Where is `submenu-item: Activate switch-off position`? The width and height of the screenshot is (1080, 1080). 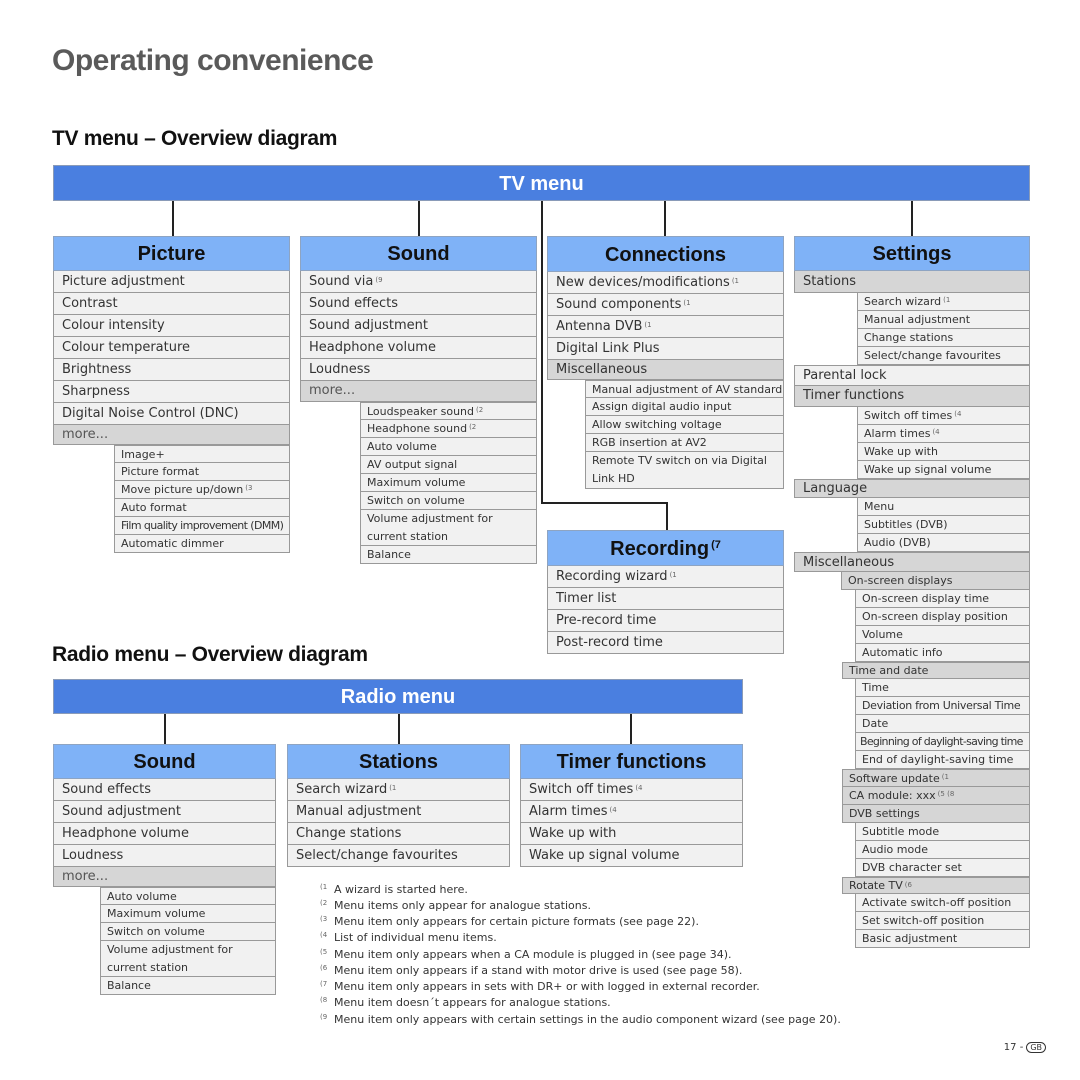 submenu-item: Activate switch-off position is located at coordinates (942, 903).